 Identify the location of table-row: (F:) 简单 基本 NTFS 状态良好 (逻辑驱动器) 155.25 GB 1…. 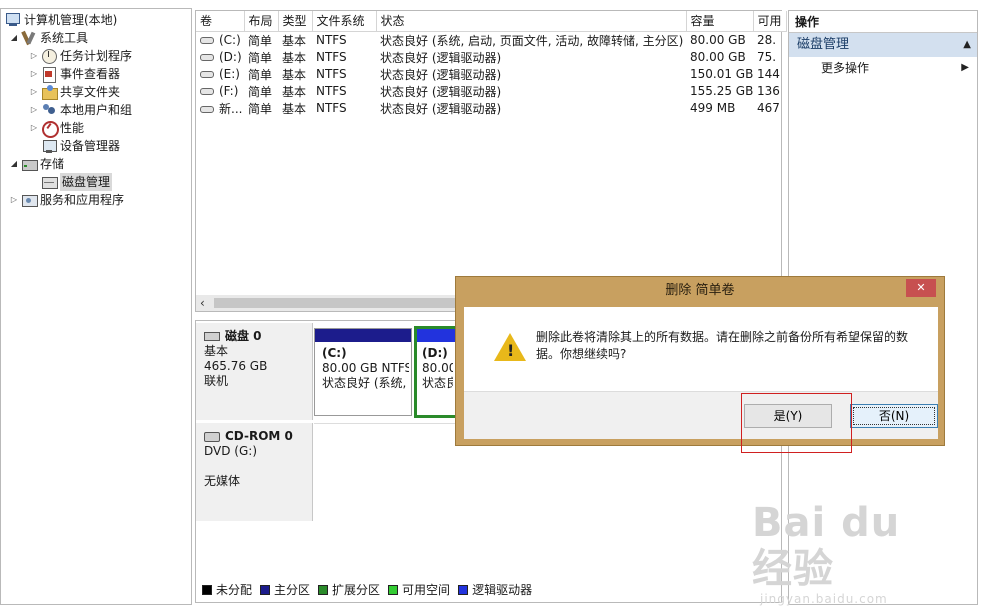
(491, 91).